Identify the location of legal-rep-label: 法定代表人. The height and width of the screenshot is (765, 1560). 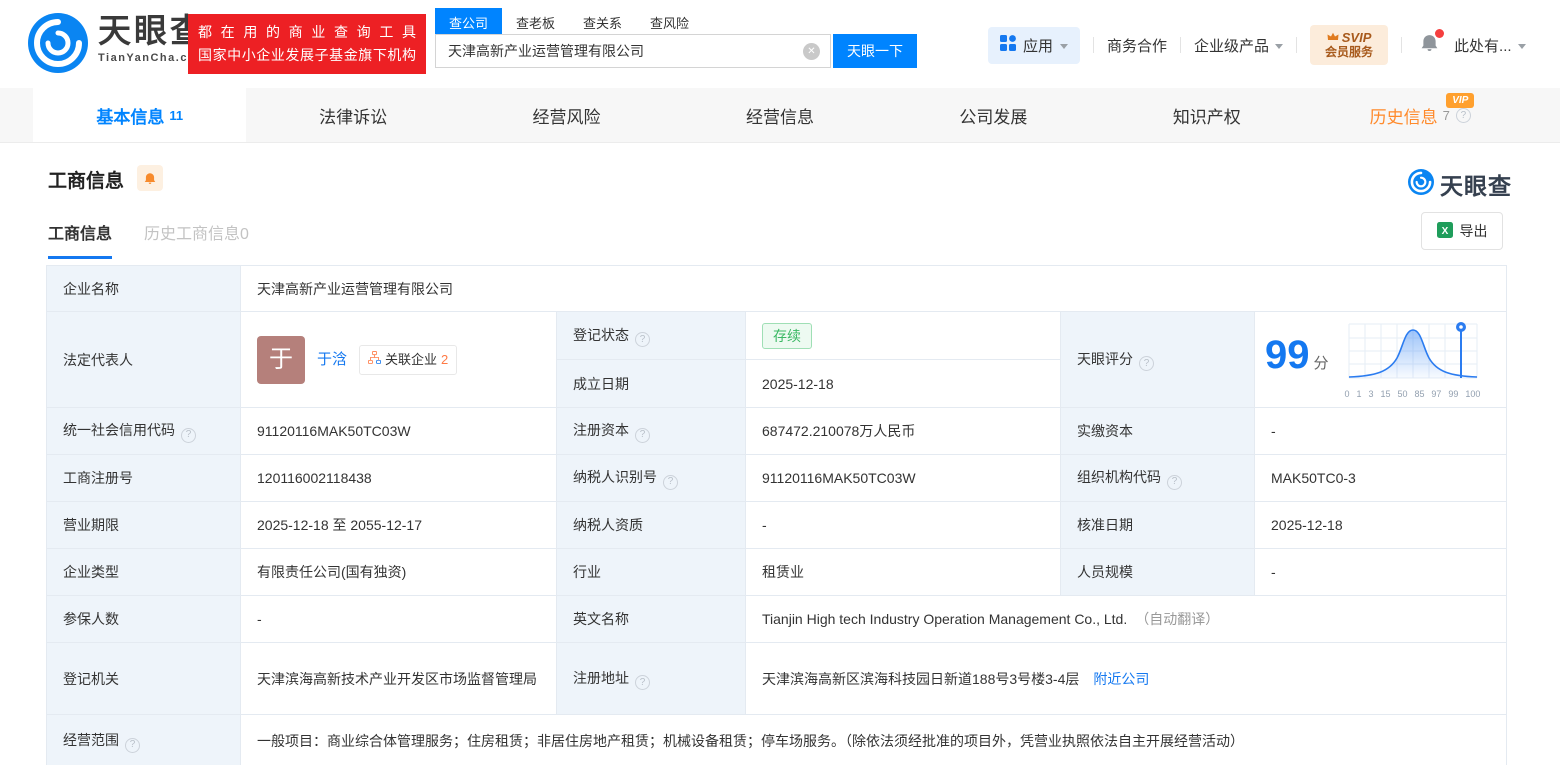
(143, 359).